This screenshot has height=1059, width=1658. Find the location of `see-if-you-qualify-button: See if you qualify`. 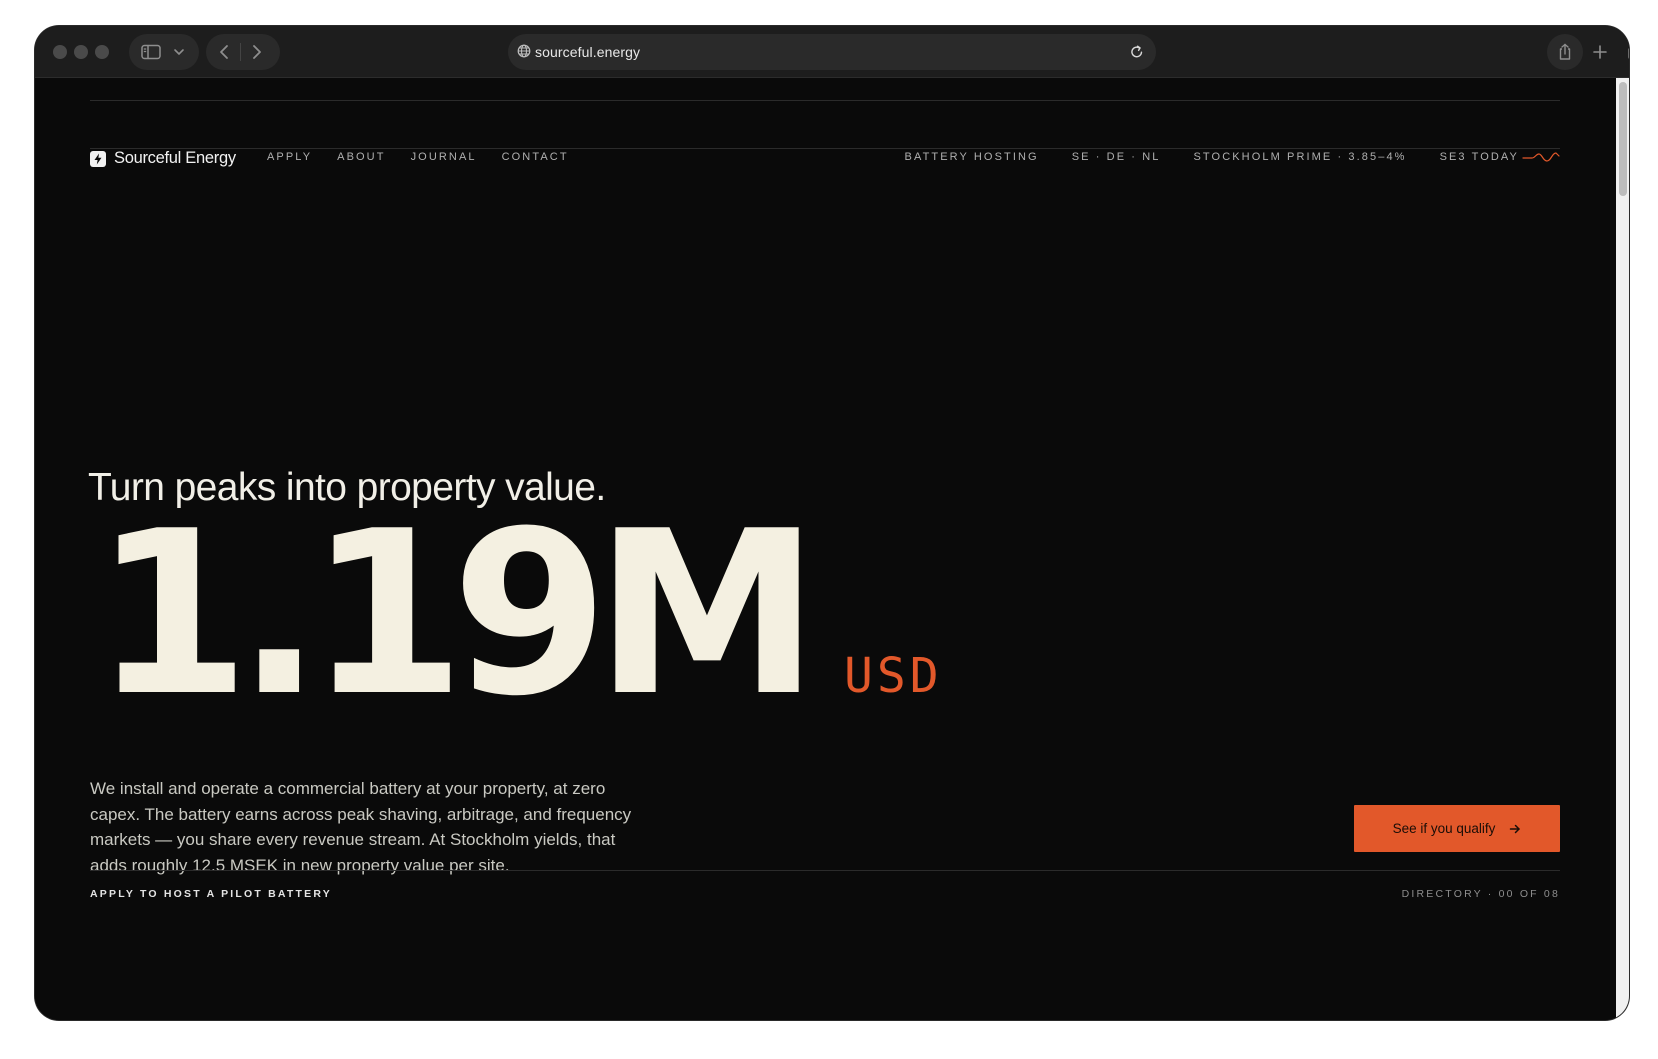

see-if-you-qualify-button: See if you qualify is located at coordinates (1457, 828).